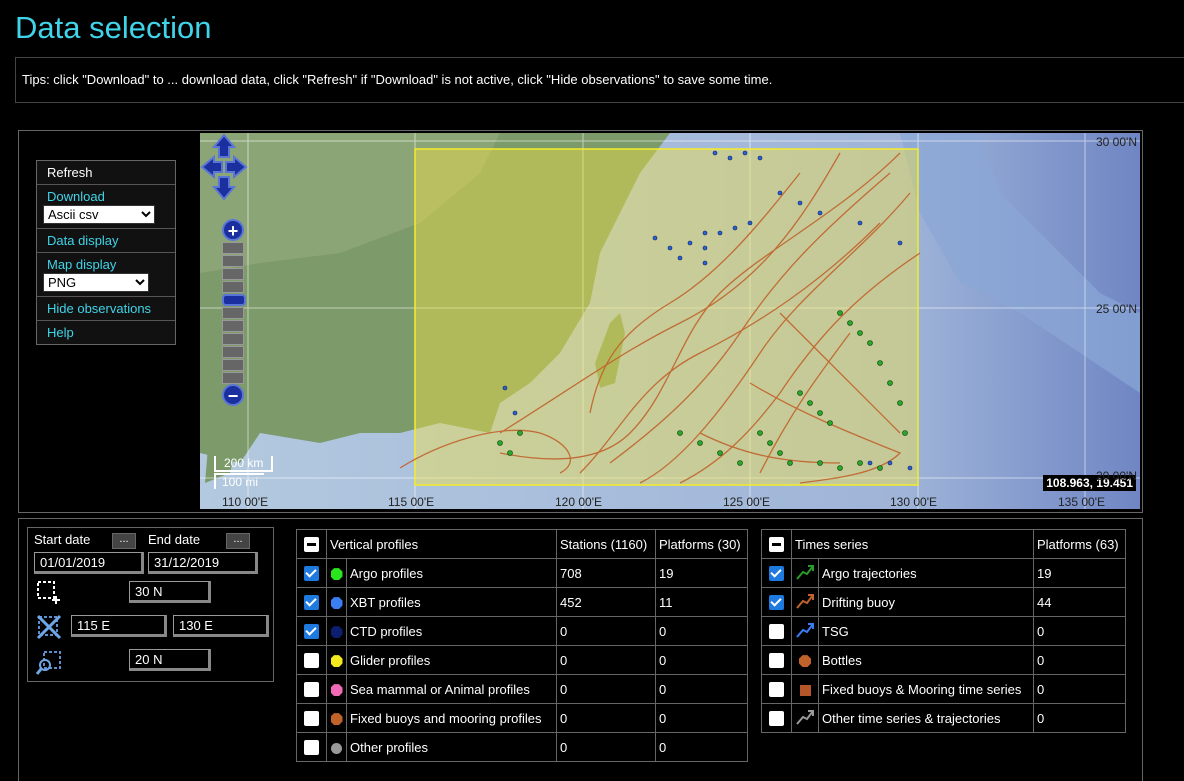  What do you see at coordinates (776, 574) in the screenshot?
I see `argo-trajectories-checkbox` at bounding box center [776, 574].